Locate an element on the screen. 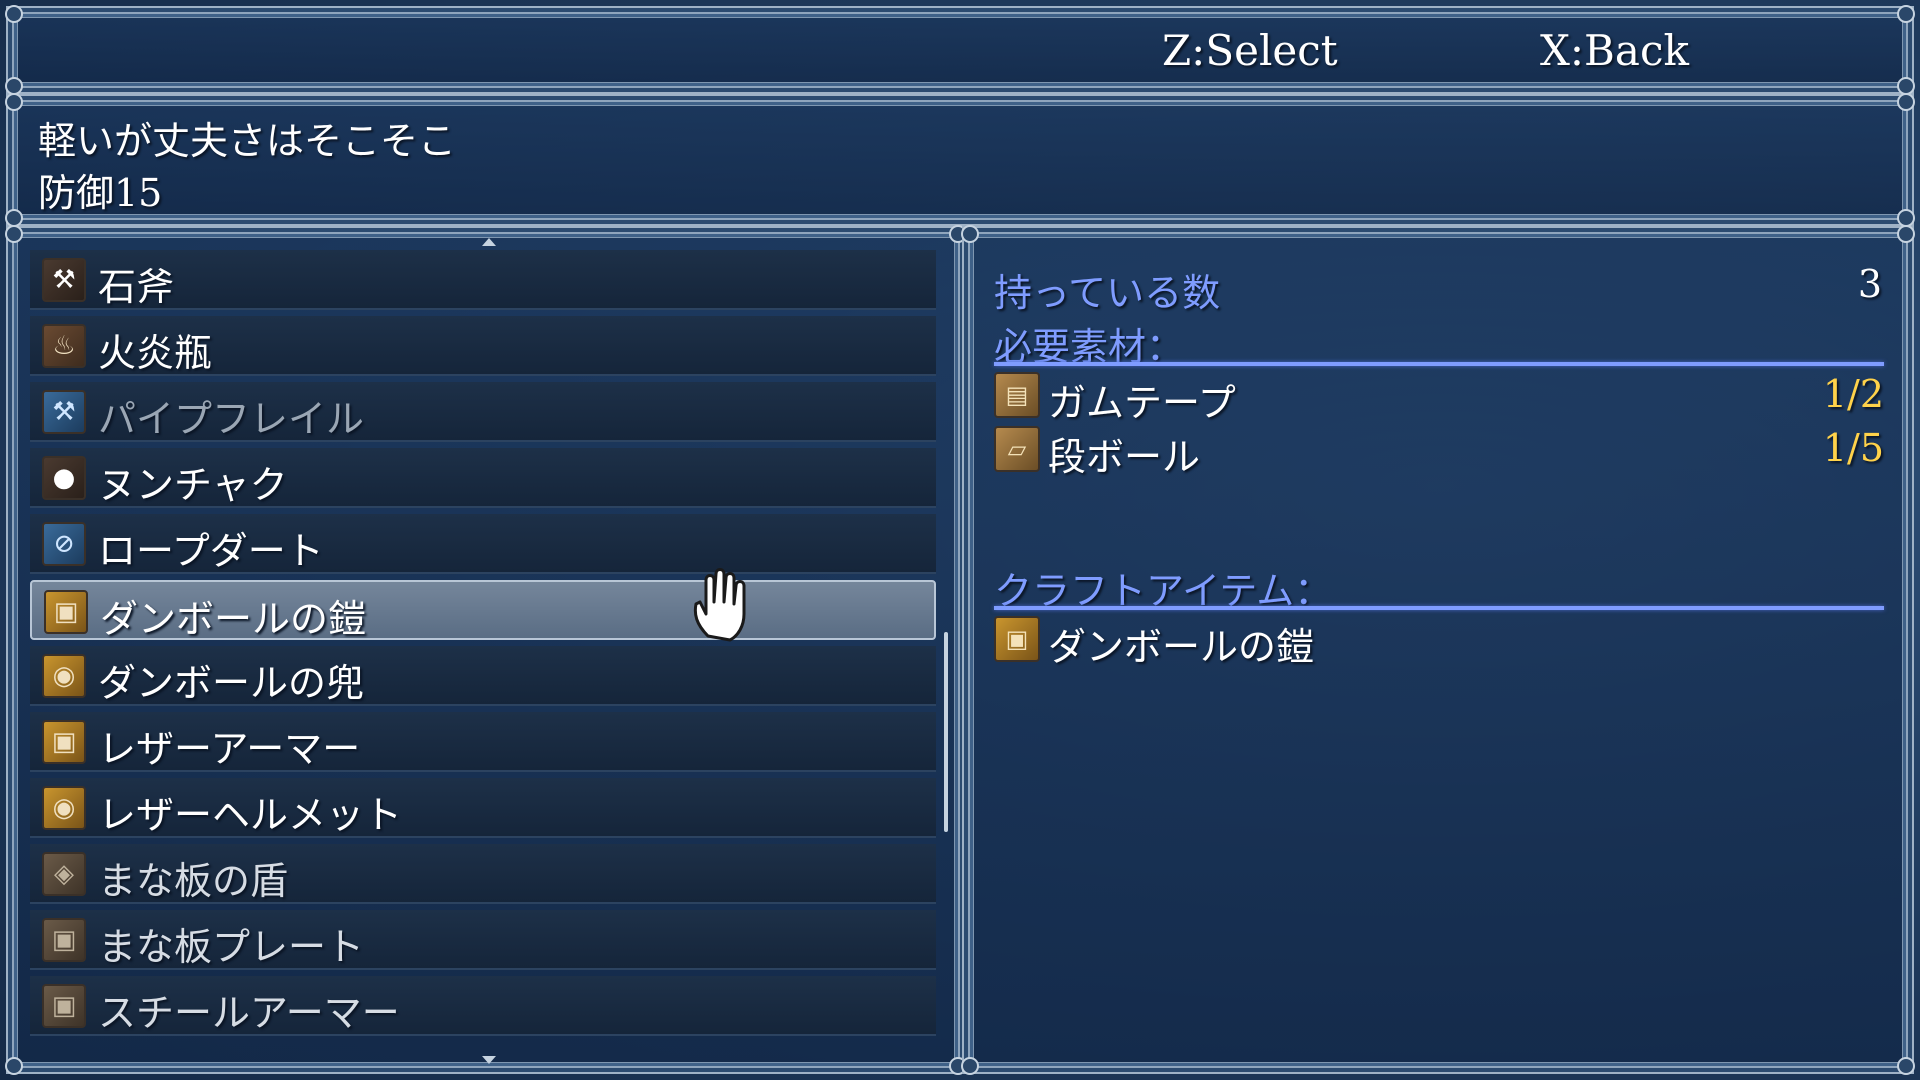 The height and width of the screenshot is (1080, 1920). recipe-item-label: まな板の盾 is located at coordinates (193, 881).